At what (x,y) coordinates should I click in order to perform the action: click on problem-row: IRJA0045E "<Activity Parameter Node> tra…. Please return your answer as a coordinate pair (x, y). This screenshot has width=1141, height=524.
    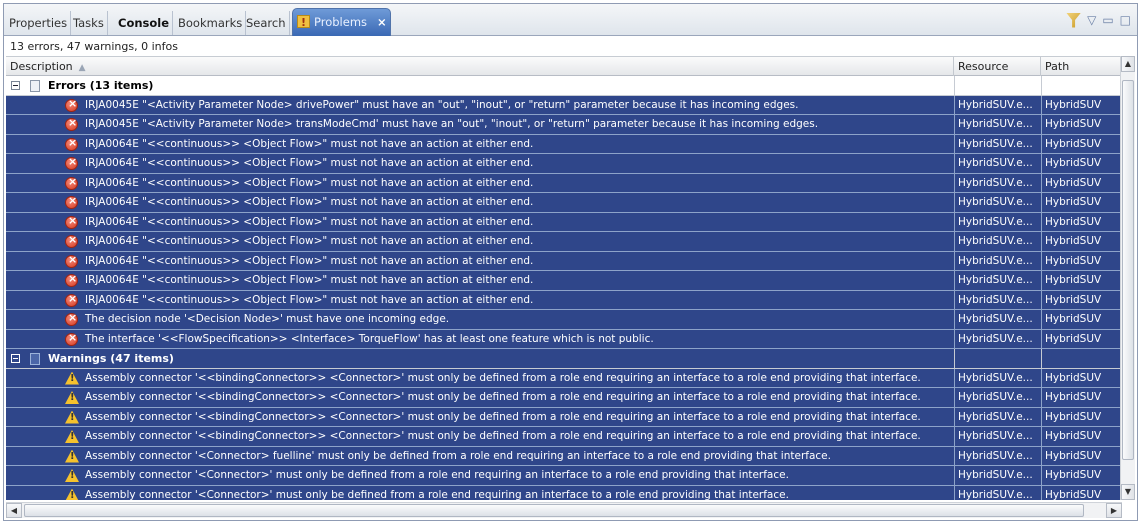
    Looking at the image, I should click on (564, 125).